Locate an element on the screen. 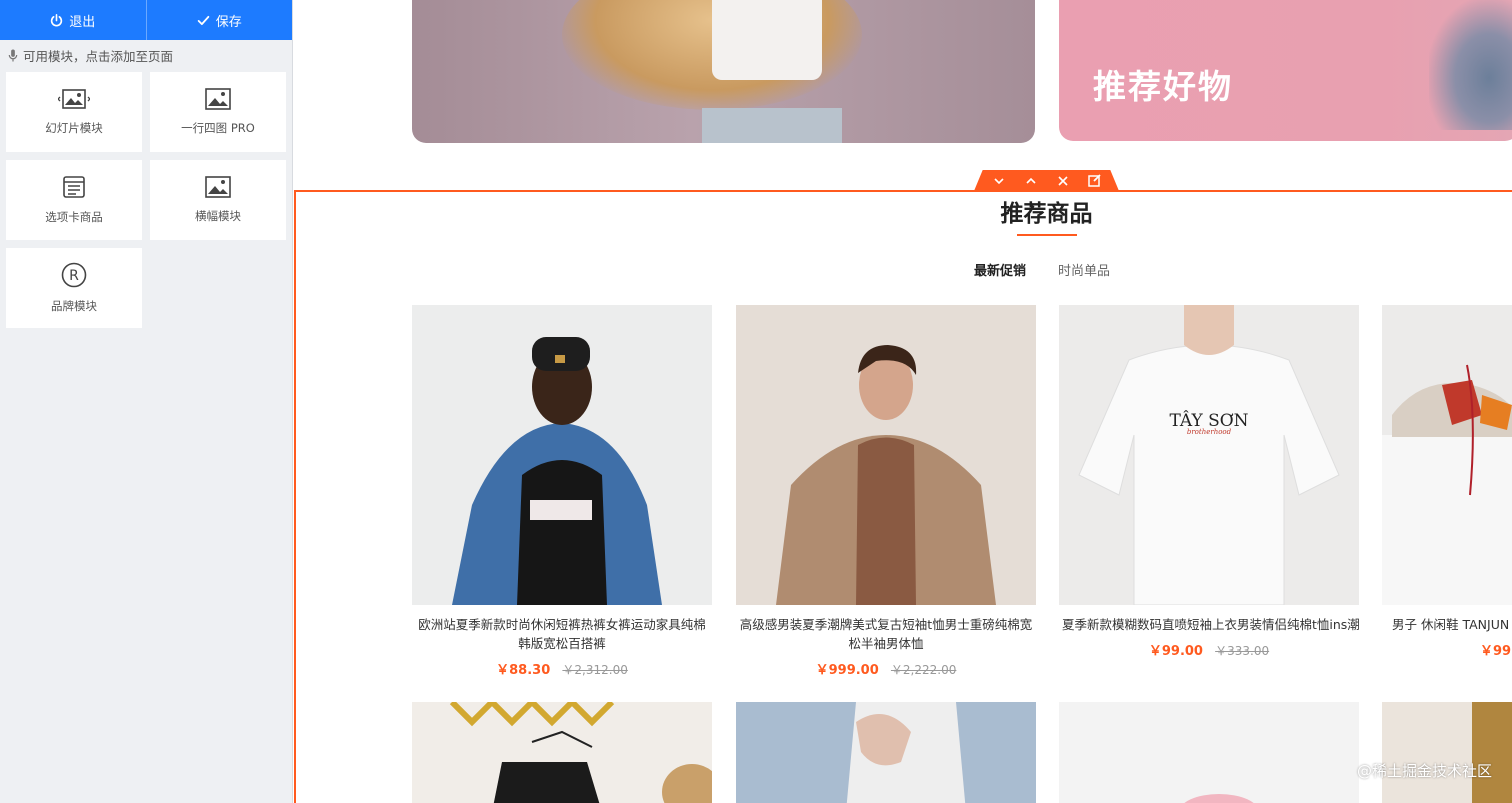  exit-button: 退出 is located at coordinates (73, 20).